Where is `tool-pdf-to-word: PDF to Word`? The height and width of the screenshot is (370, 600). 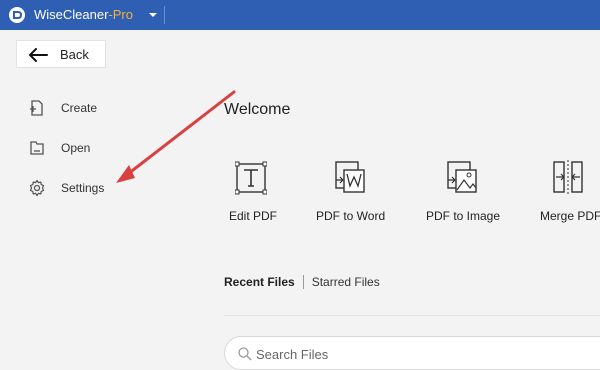
tool-pdf-to-word: PDF to Word is located at coordinates (352, 195).